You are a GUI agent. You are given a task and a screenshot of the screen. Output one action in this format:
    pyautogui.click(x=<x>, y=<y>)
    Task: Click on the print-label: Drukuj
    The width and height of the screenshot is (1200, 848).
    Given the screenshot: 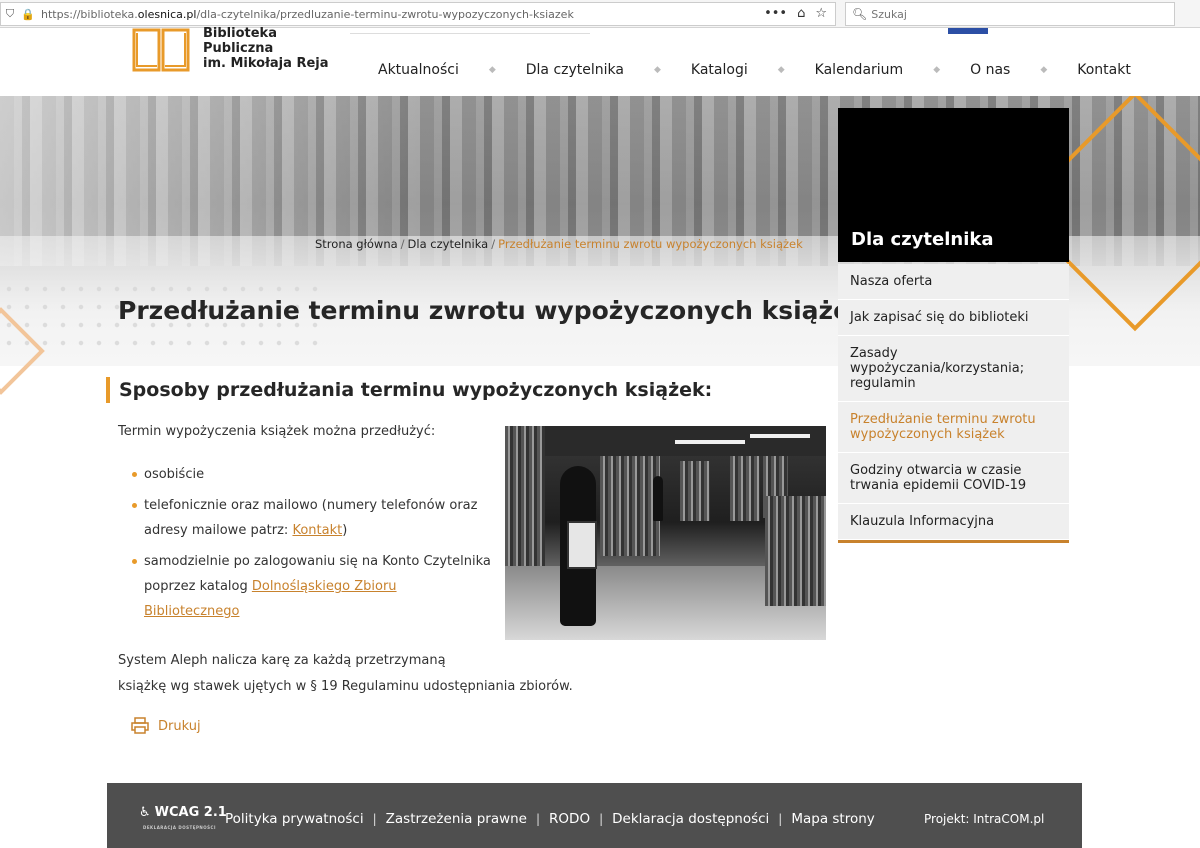 What is the action you would take?
    pyautogui.click(x=179, y=726)
    